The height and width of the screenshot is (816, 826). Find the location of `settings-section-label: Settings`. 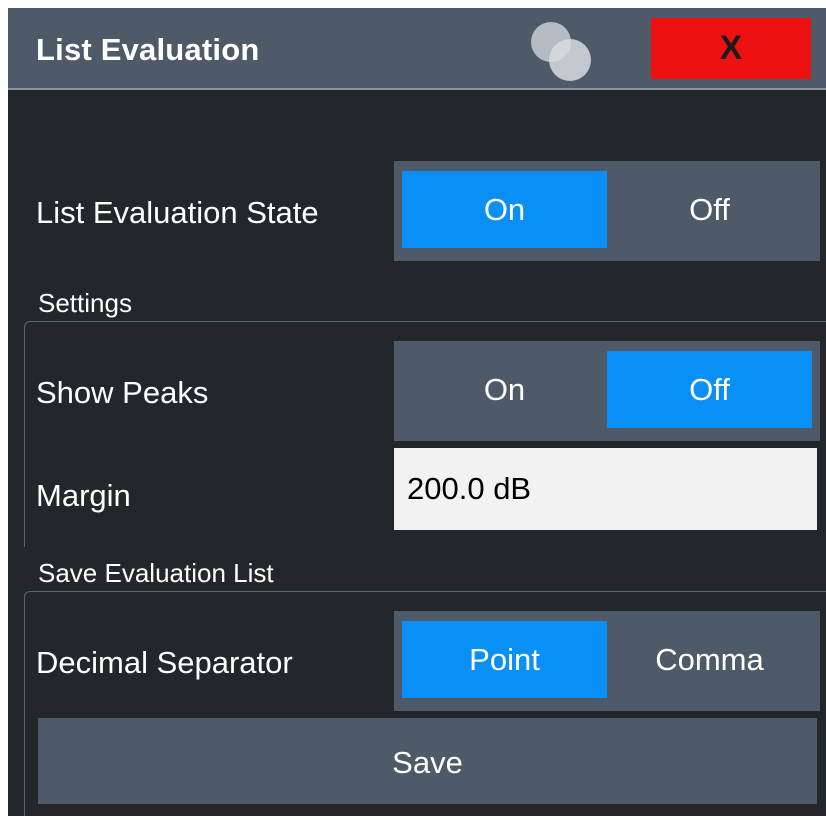

settings-section-label: Settings is located at coordinates (85, 303).